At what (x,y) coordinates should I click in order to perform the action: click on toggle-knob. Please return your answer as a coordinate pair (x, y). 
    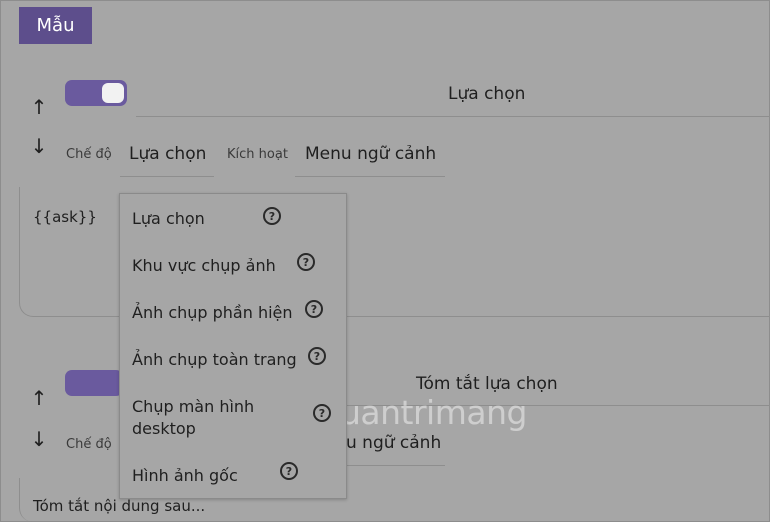
    Looking at the image, I should click on (113, 93).